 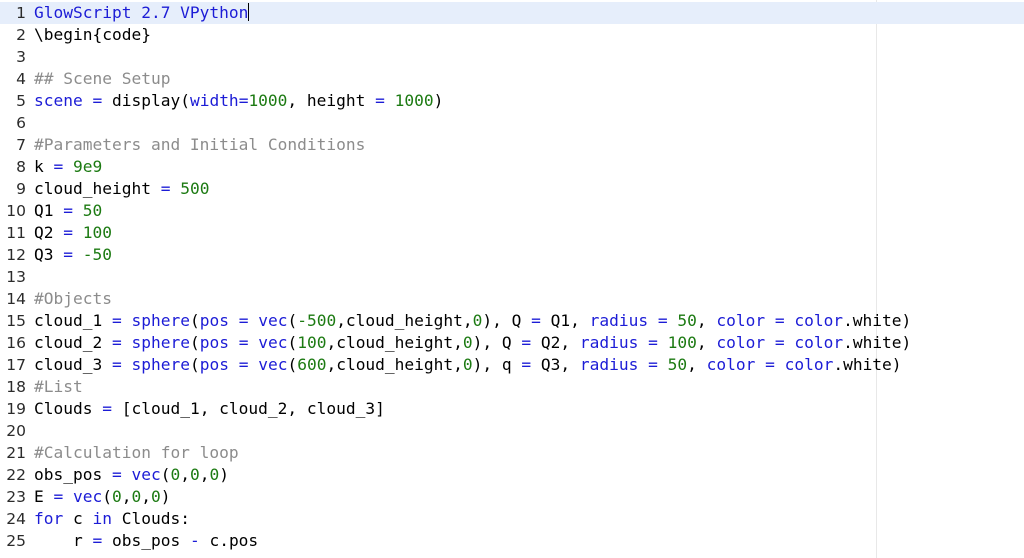 I want to click on code-token: , height, so click(x=331, y=100).